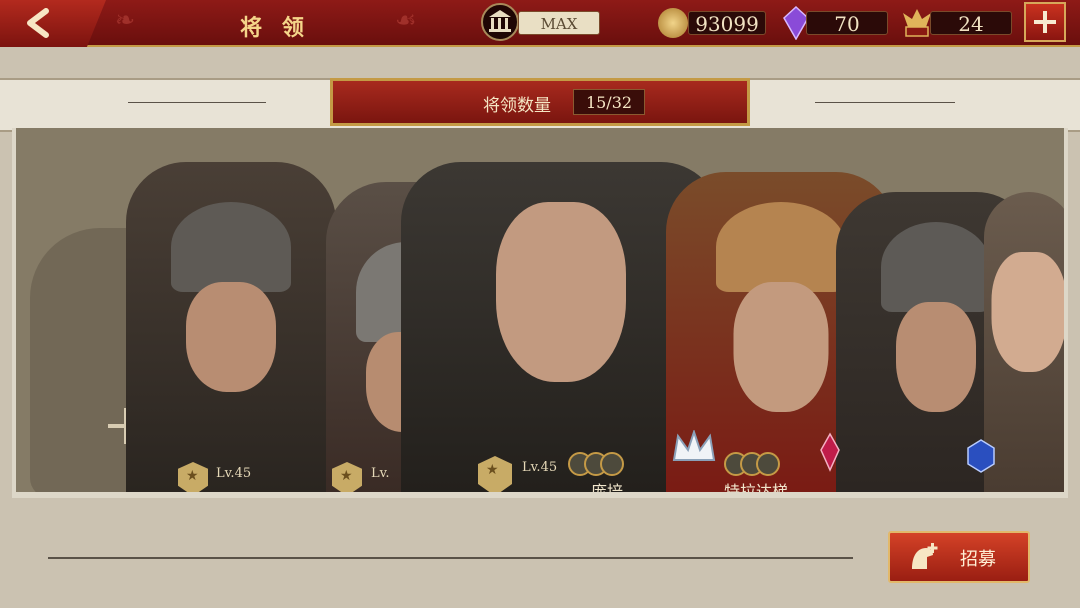 The image size is (1080, 608). What do you see at coordinates (673, 23) in the screenshot?
I see `gold-coin-icon` at bounding box center [673, 23].